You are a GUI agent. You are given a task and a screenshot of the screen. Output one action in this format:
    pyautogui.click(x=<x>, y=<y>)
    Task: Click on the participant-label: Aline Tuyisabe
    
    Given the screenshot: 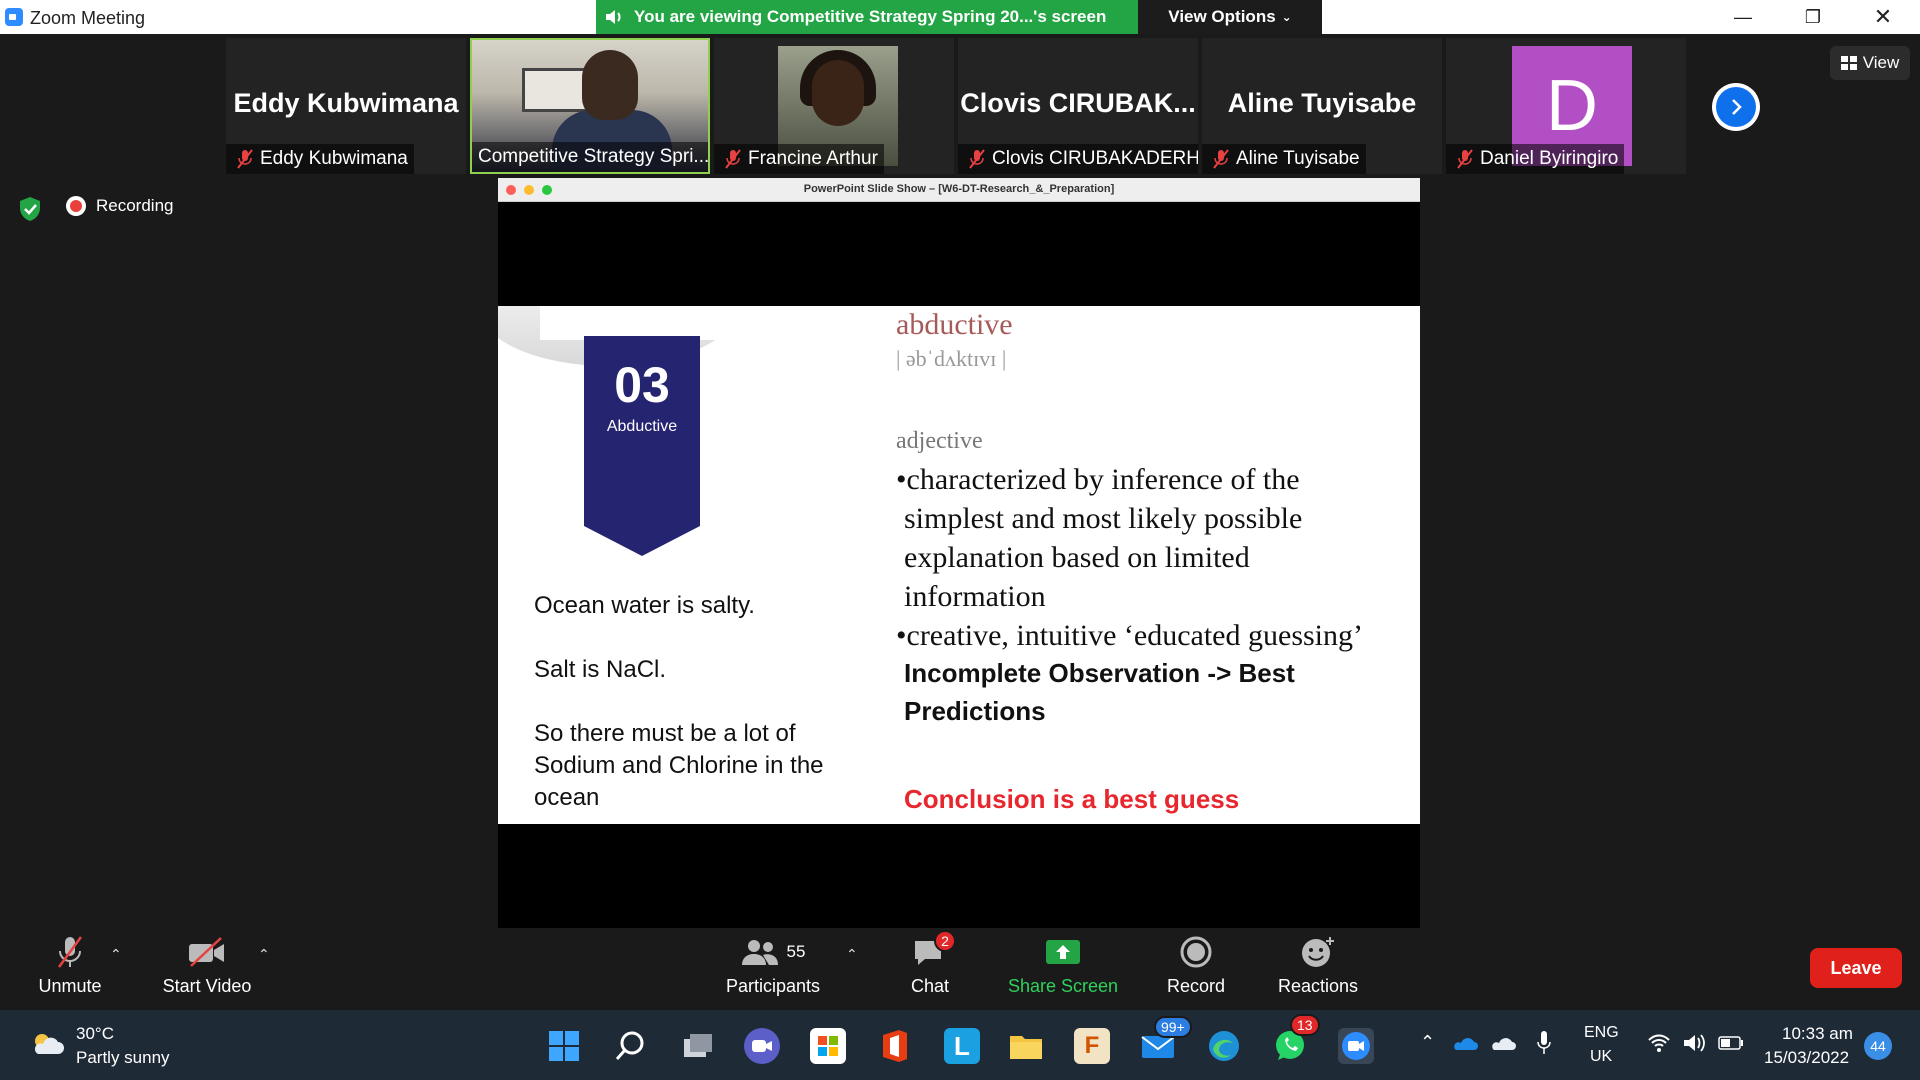 What is the action you would take?
    pyautogui.click(x=1284, y=159)
    